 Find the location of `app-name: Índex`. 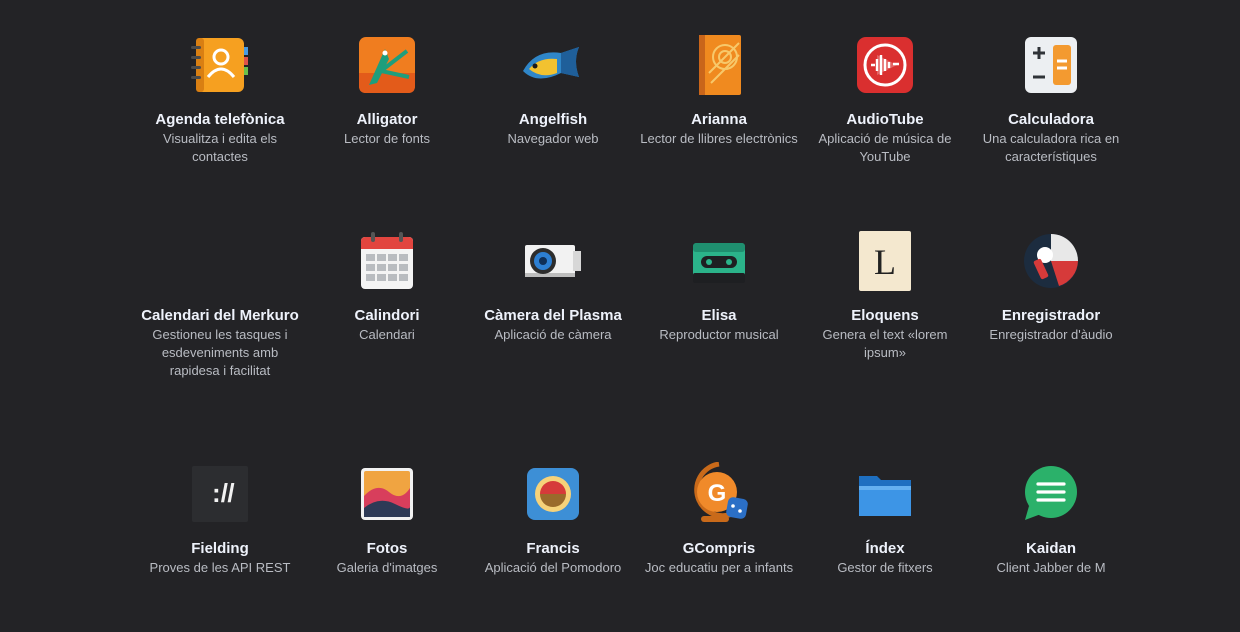

app-name: Índex is located at coordinates (885, 548).